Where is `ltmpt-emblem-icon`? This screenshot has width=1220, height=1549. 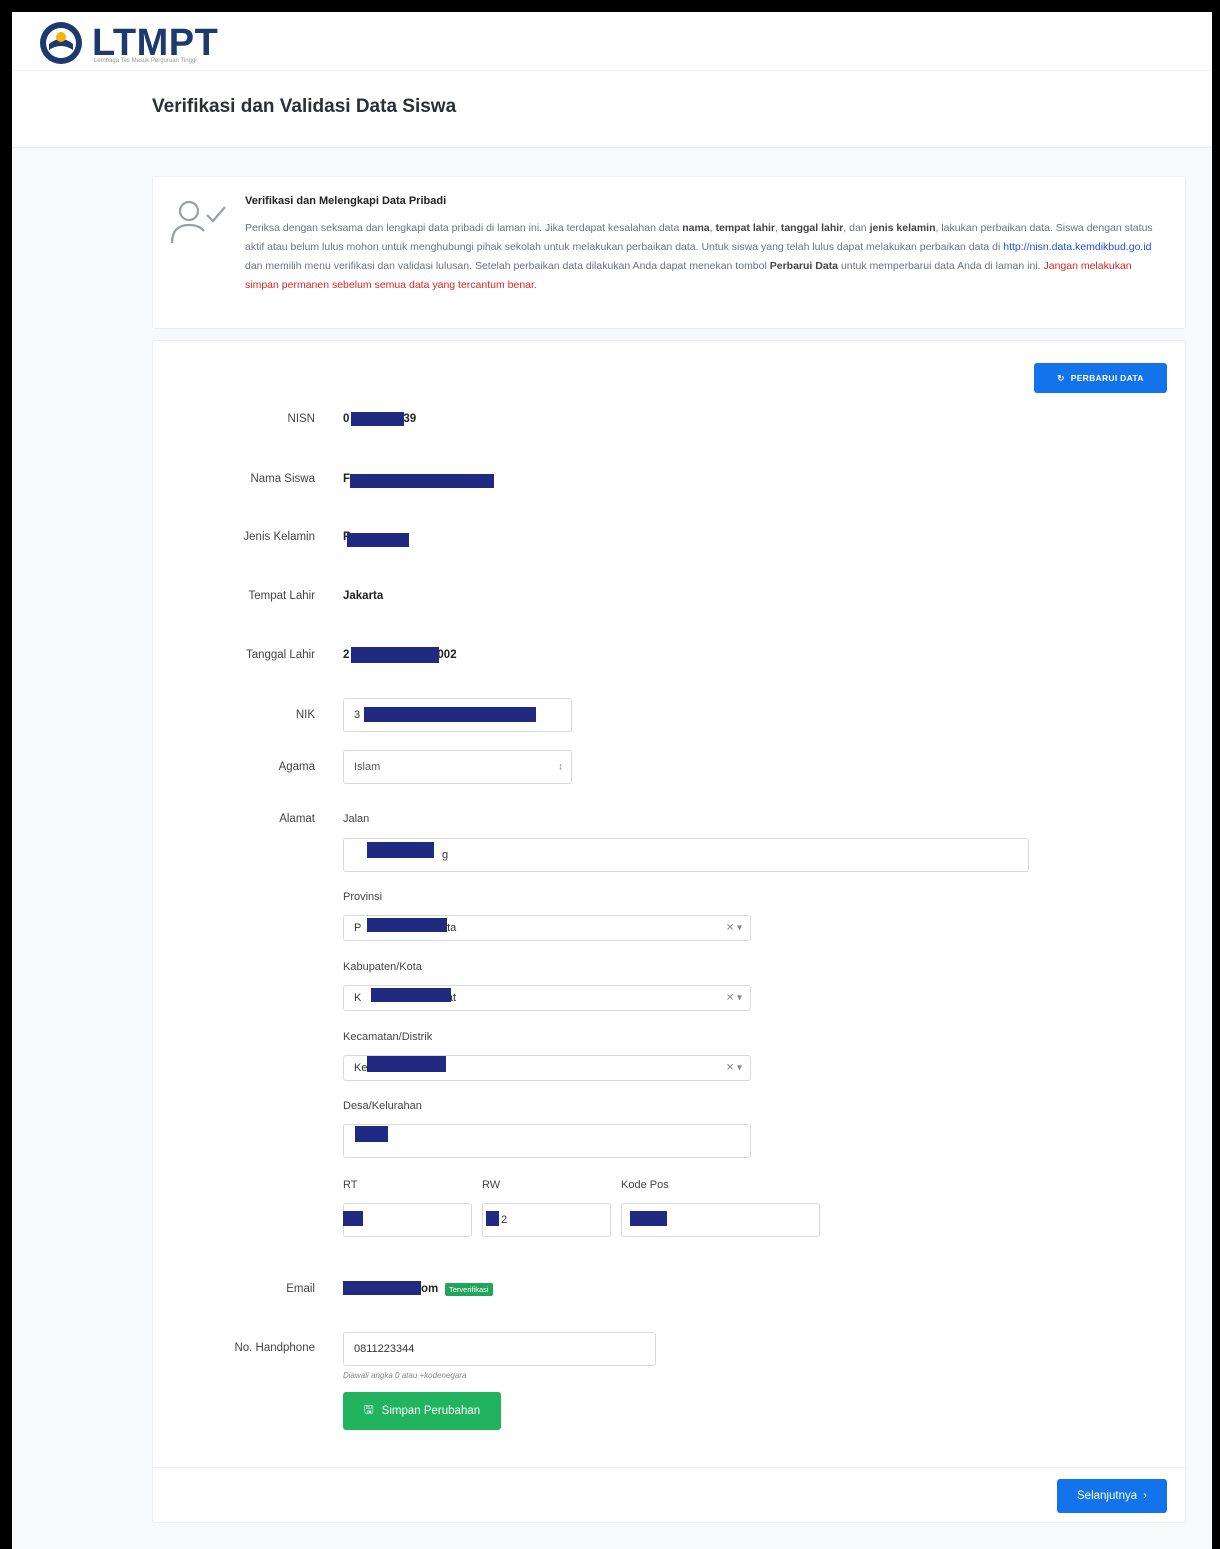 ltmpt-emblem-icon is located at coordinates (61, 43).